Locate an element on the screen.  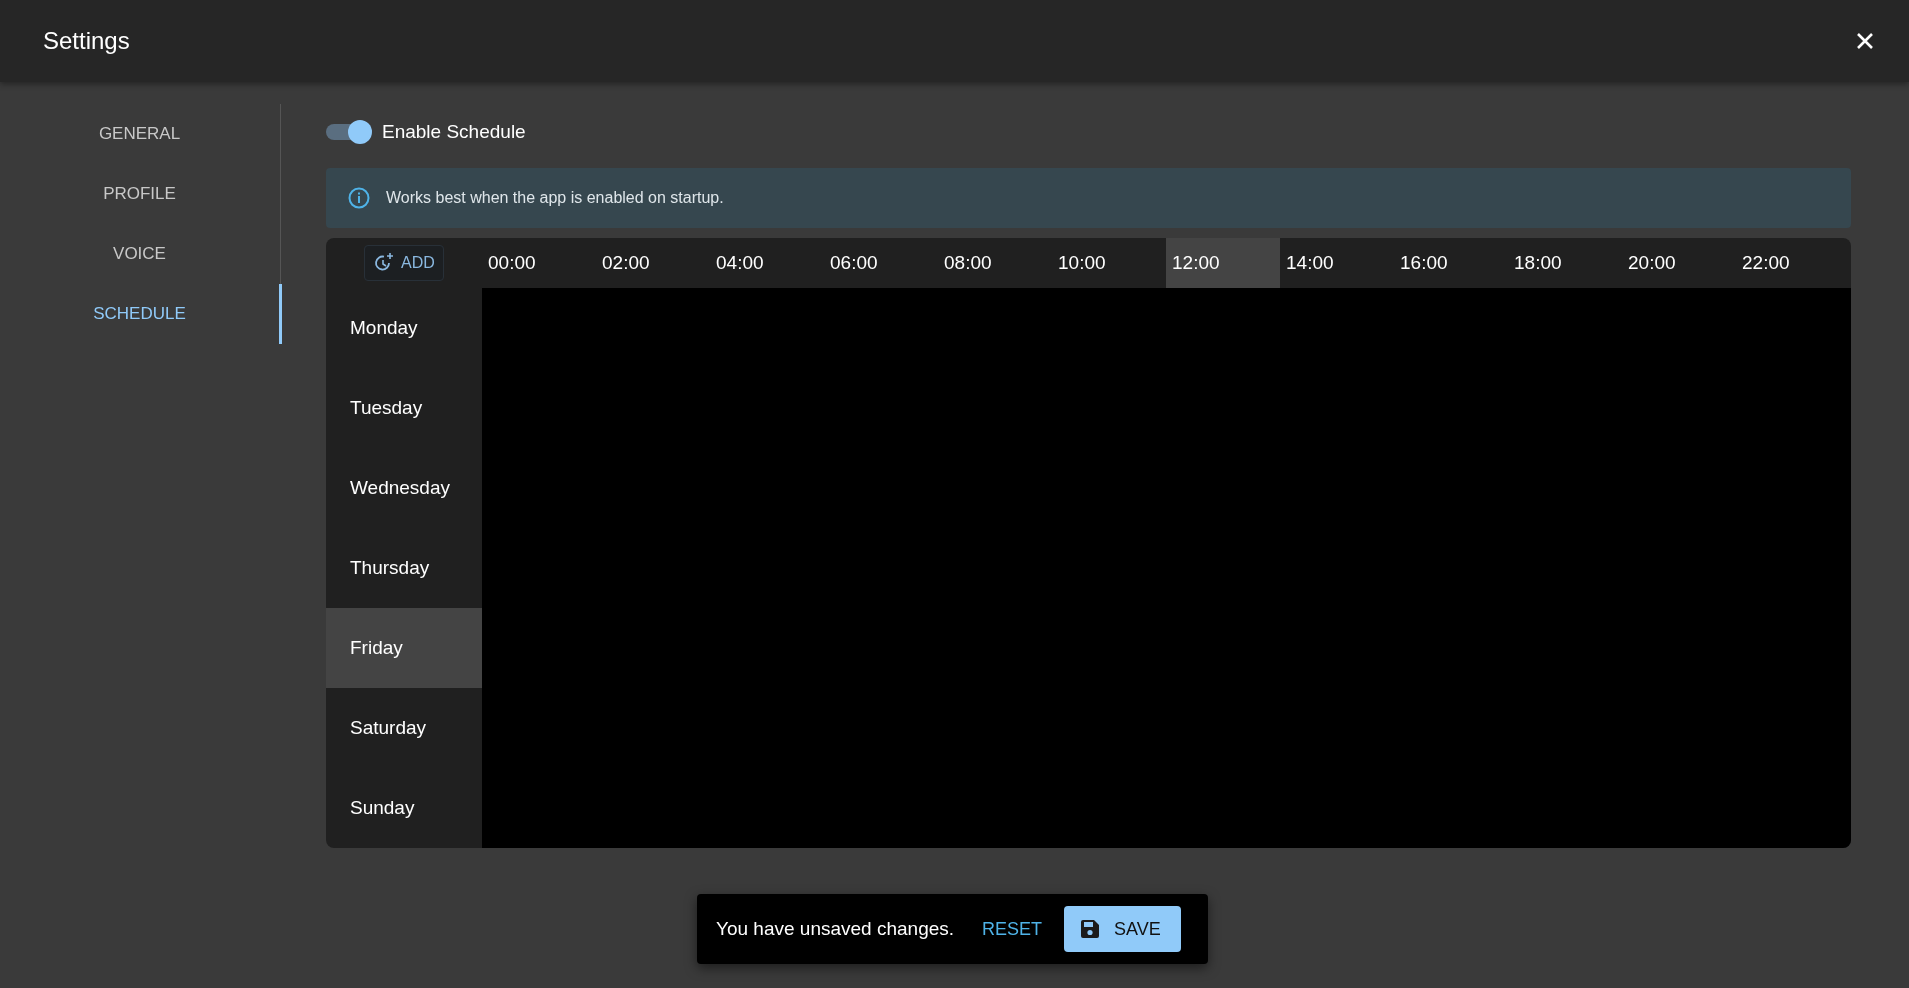
sidebar-tab: SCHEDULE is located at coordinates (141, 314).